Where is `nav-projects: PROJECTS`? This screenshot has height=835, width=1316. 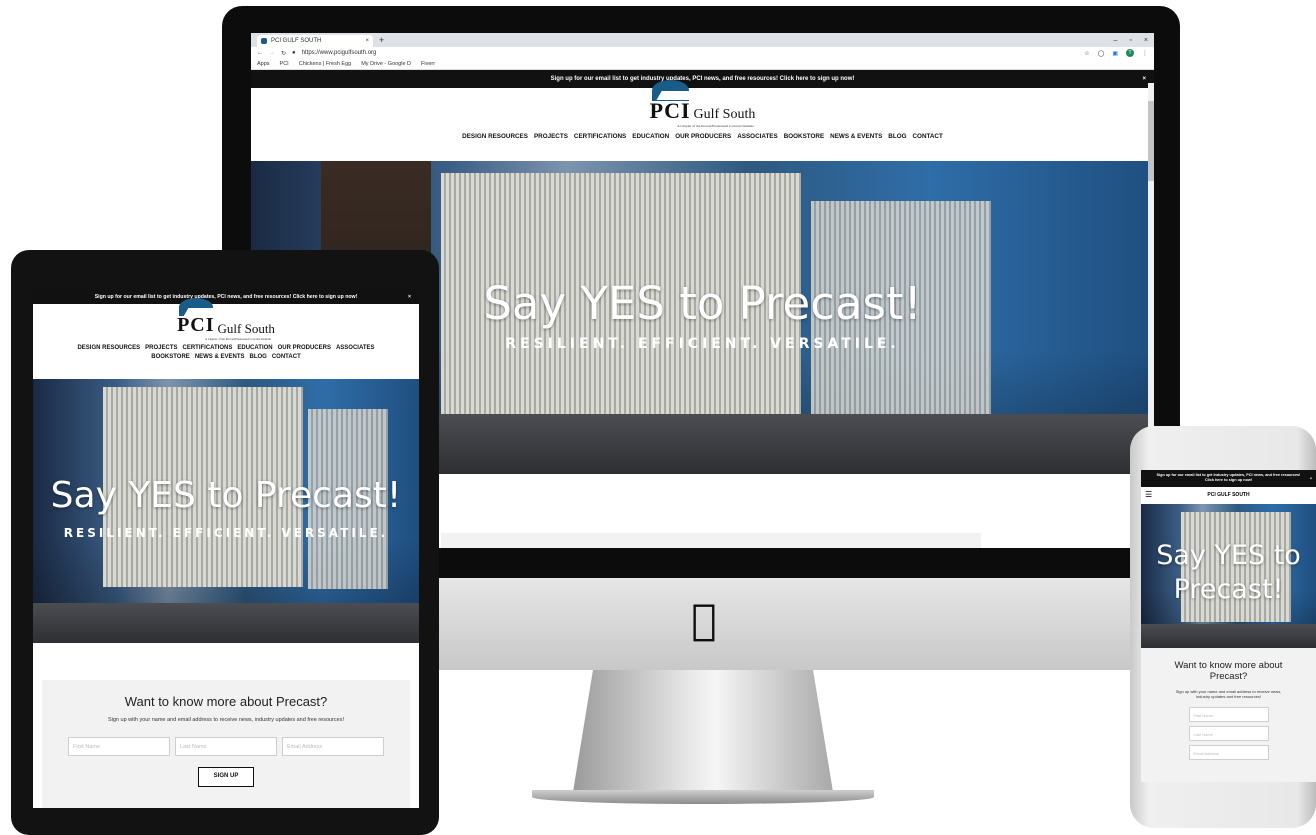
nav-projects: PROJECTS is located at coordinates (551, 136).